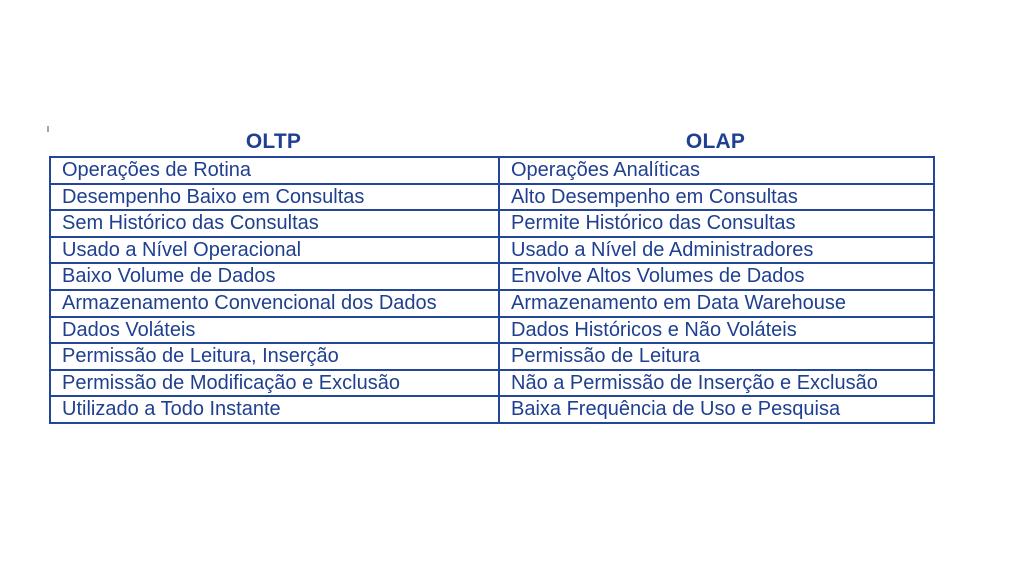  I want to click on olap-cell: Não a Permissão de Inserção e Exclusão, so click(716, 383).